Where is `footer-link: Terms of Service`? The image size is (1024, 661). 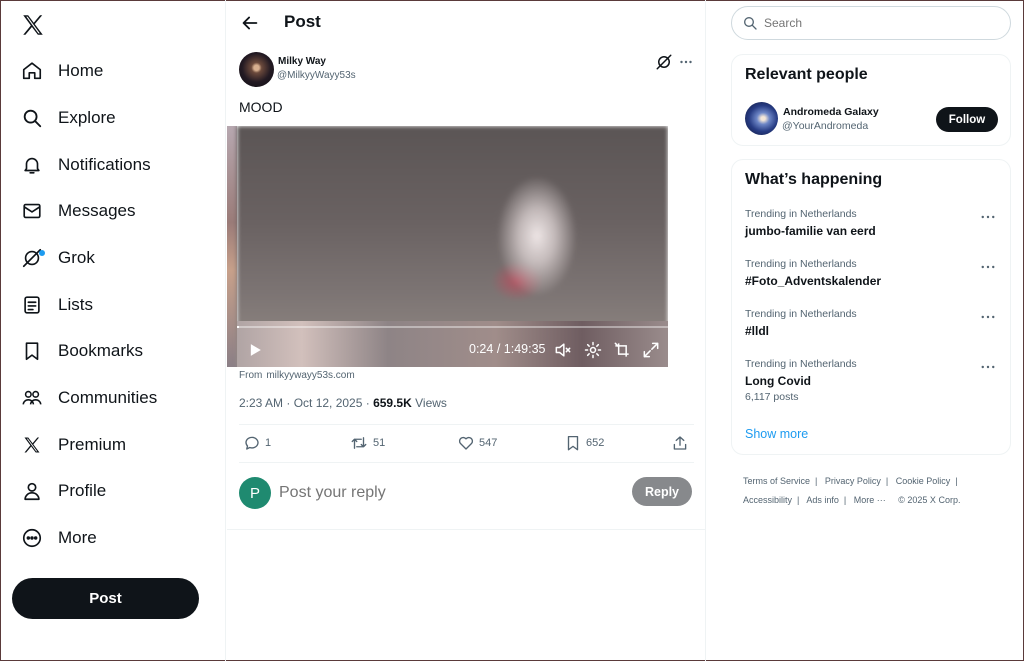 footer-link: Terms of Service is located at coordinates (776, 481).